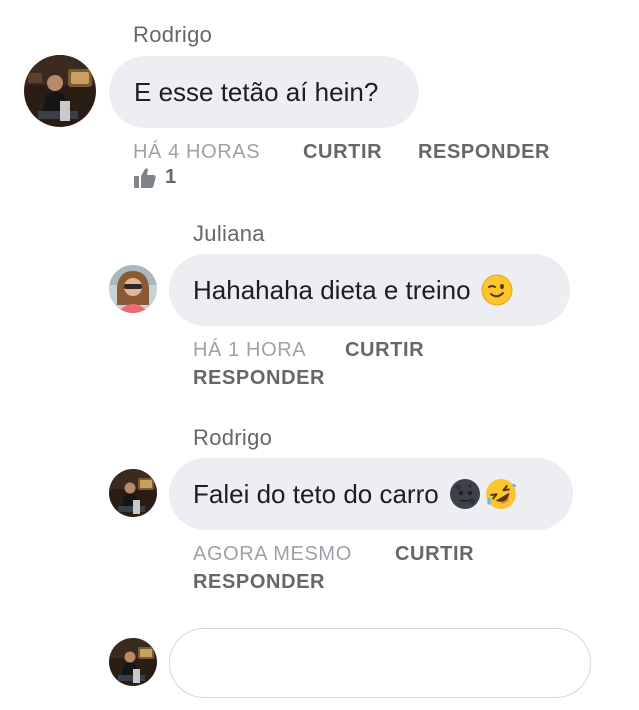  I want to click on reply-input, so click(380, 663).